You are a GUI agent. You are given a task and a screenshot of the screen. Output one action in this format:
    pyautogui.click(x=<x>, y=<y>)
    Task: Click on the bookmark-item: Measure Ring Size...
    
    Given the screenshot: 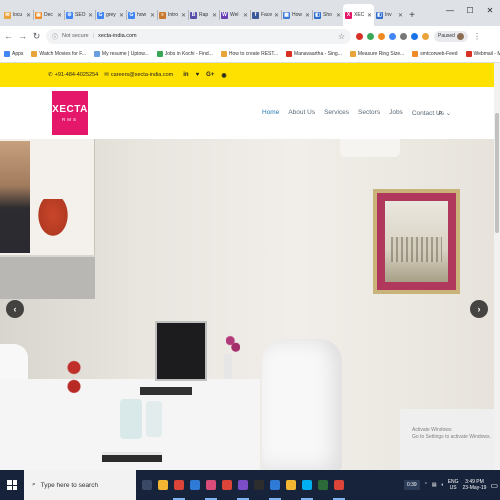 What is the action you would take?
    pyautogui.click(x=376, y=54)
    